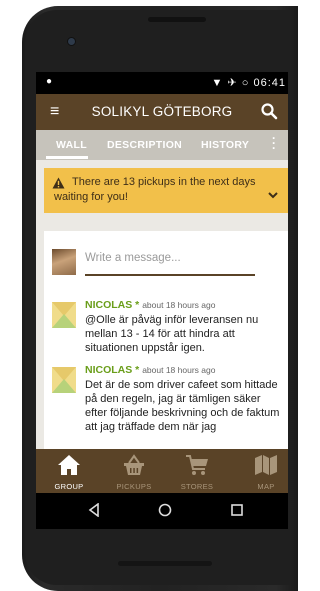 This screenshot has width=320, height=591. Describe the element at coordinates (165, 563) in the screenshot. I see `bottom-speaker` at that location.